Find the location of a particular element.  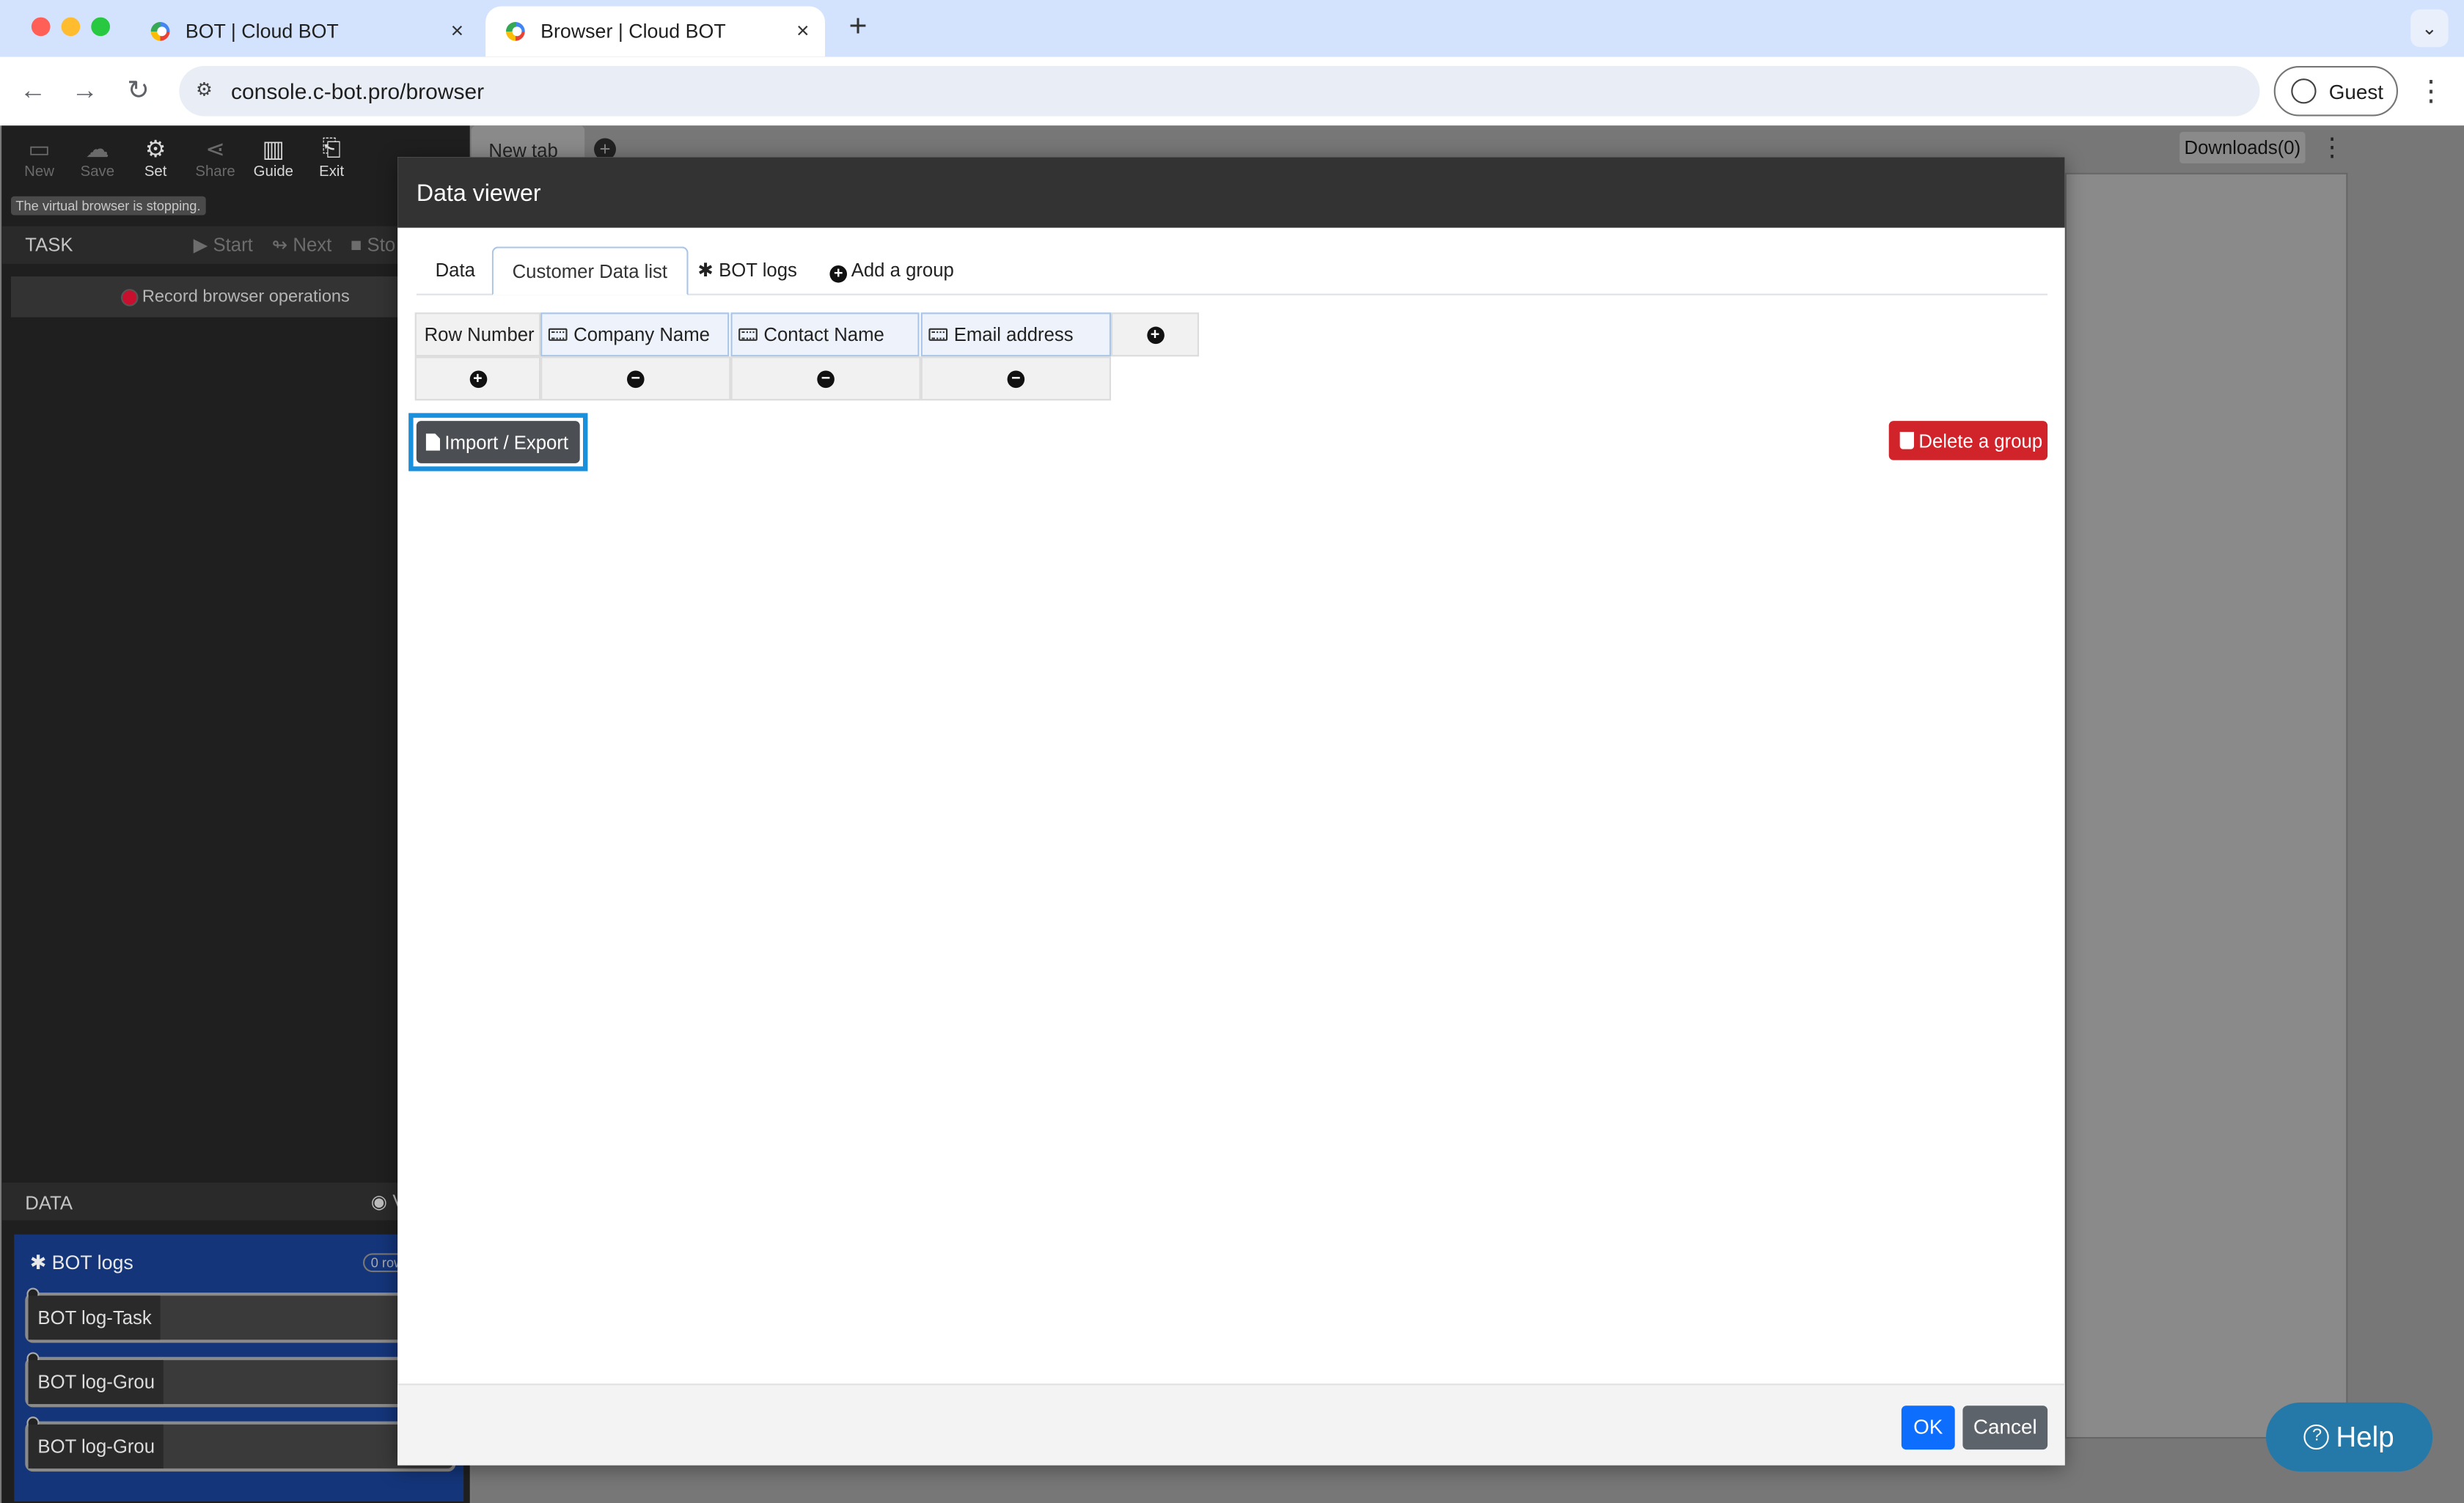

browser-tab-bot: BOT | Cloud BOT × is located at coordinates (305, 32).